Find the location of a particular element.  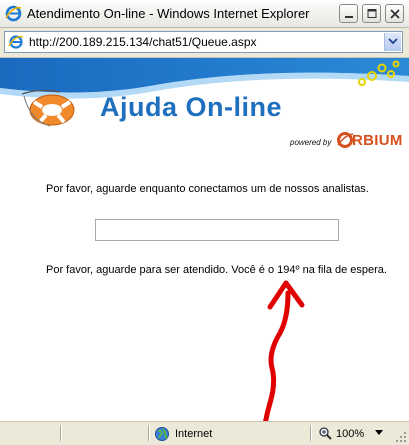

orbium-brand: RBIUM is located at coordinates (377, 140).